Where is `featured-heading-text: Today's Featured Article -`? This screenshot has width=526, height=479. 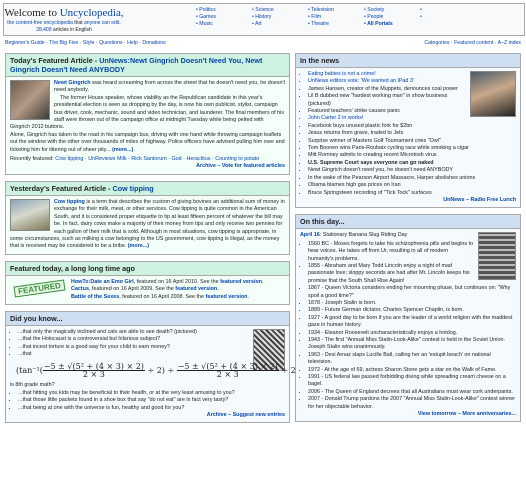 featured-heading-text: Today's Featured Article - is located at coordinates (55, 60).